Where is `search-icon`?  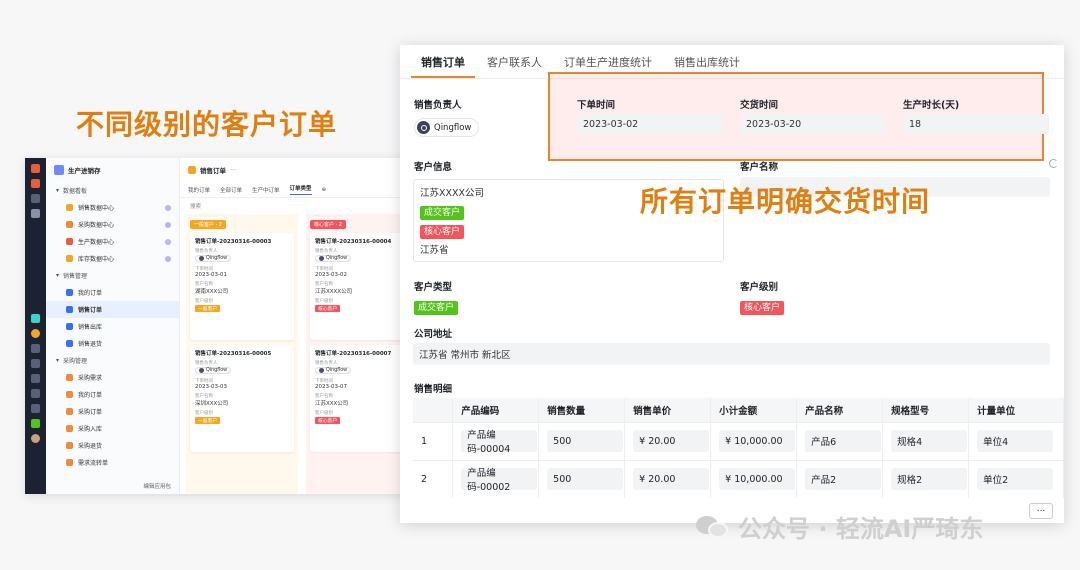
search-icon is located at coordinates (35, 348).